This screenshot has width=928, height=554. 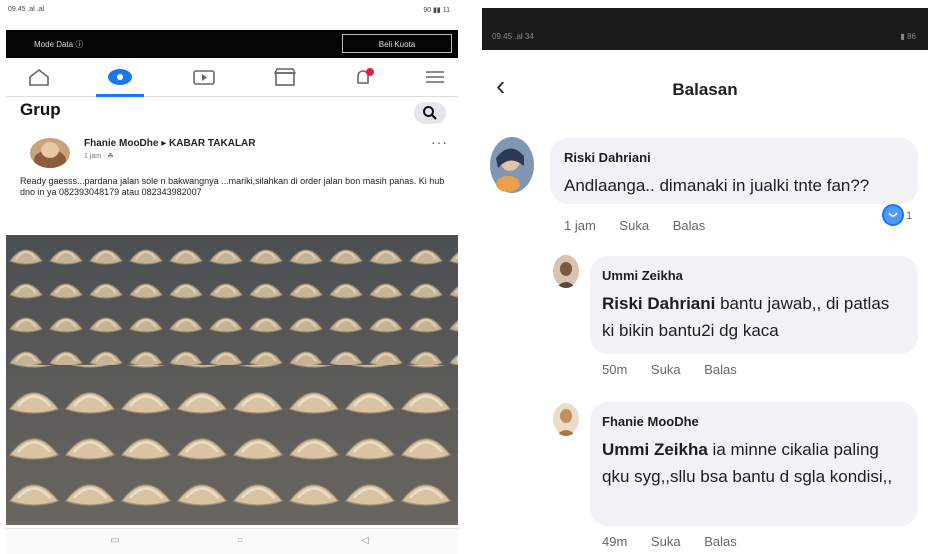 I want to click on comment-mention: Ummi Zeikha, so click(x=655, y=449).